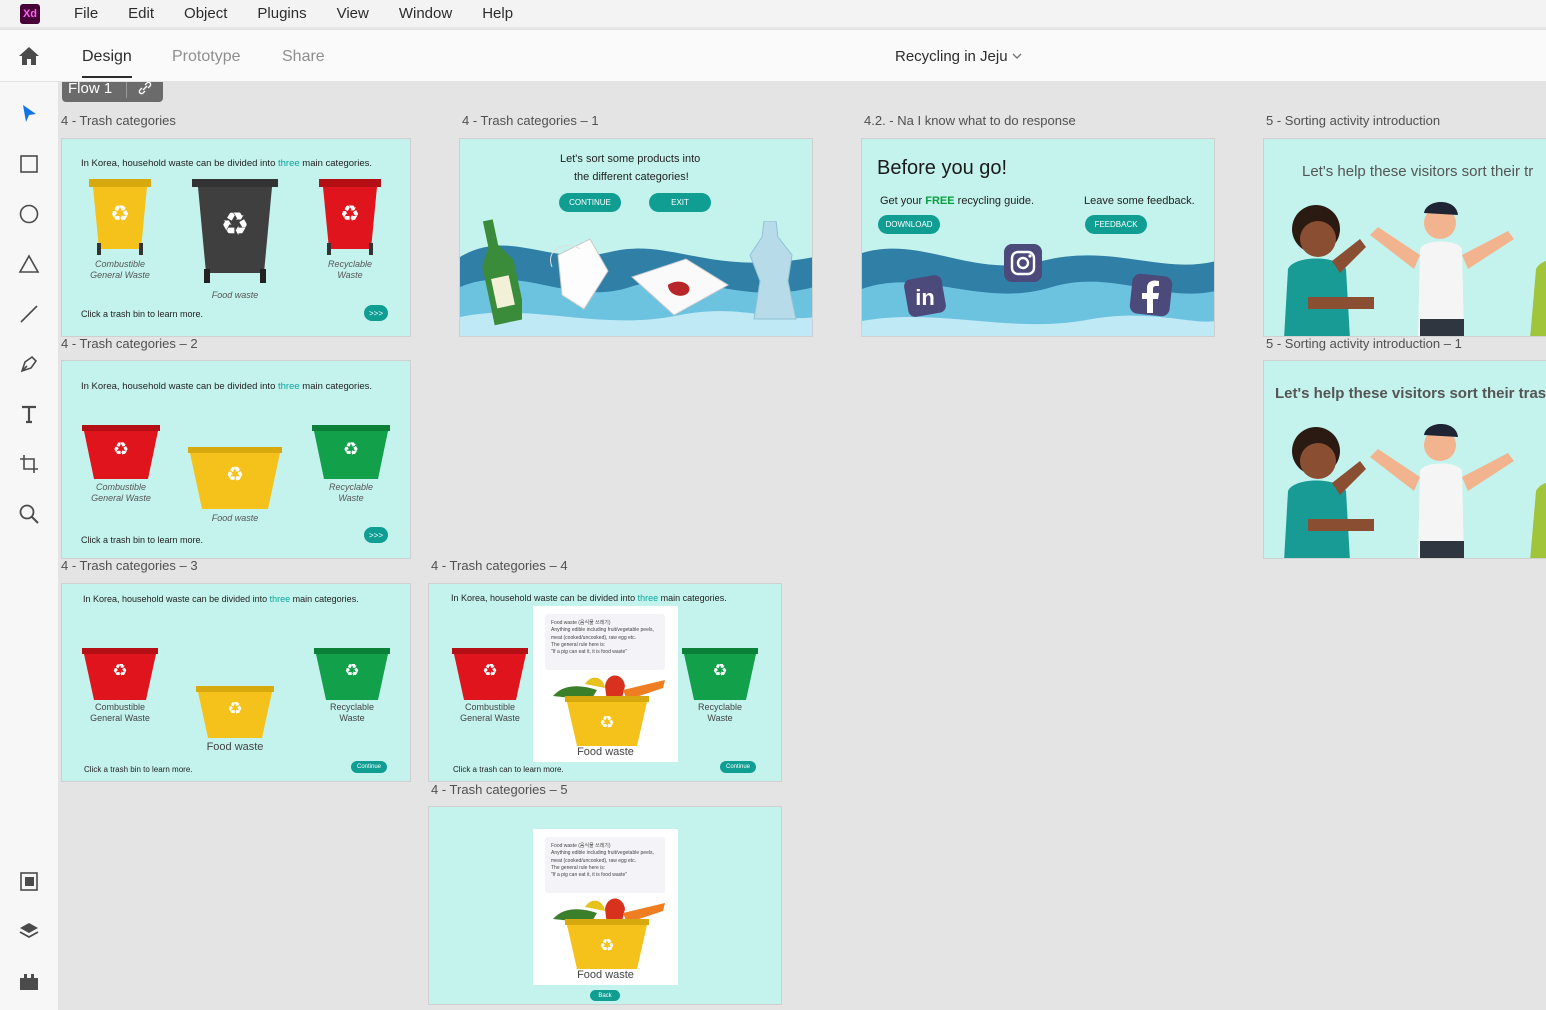  Describe the element at coordinates (29, 931) in the screenshot. I see `layers-icon` at that location.